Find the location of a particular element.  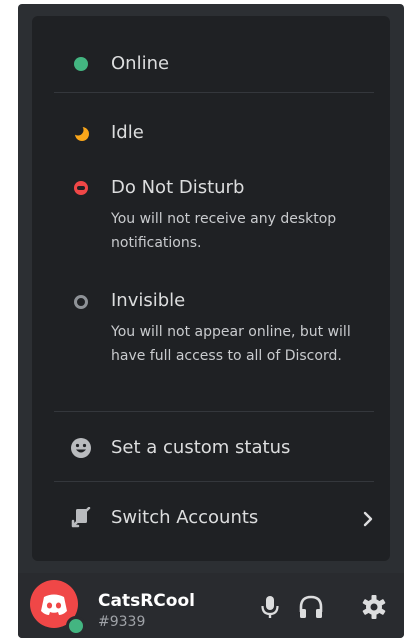

switch-accounts-label: Switch Accounts is located at coordinates (185, 517).